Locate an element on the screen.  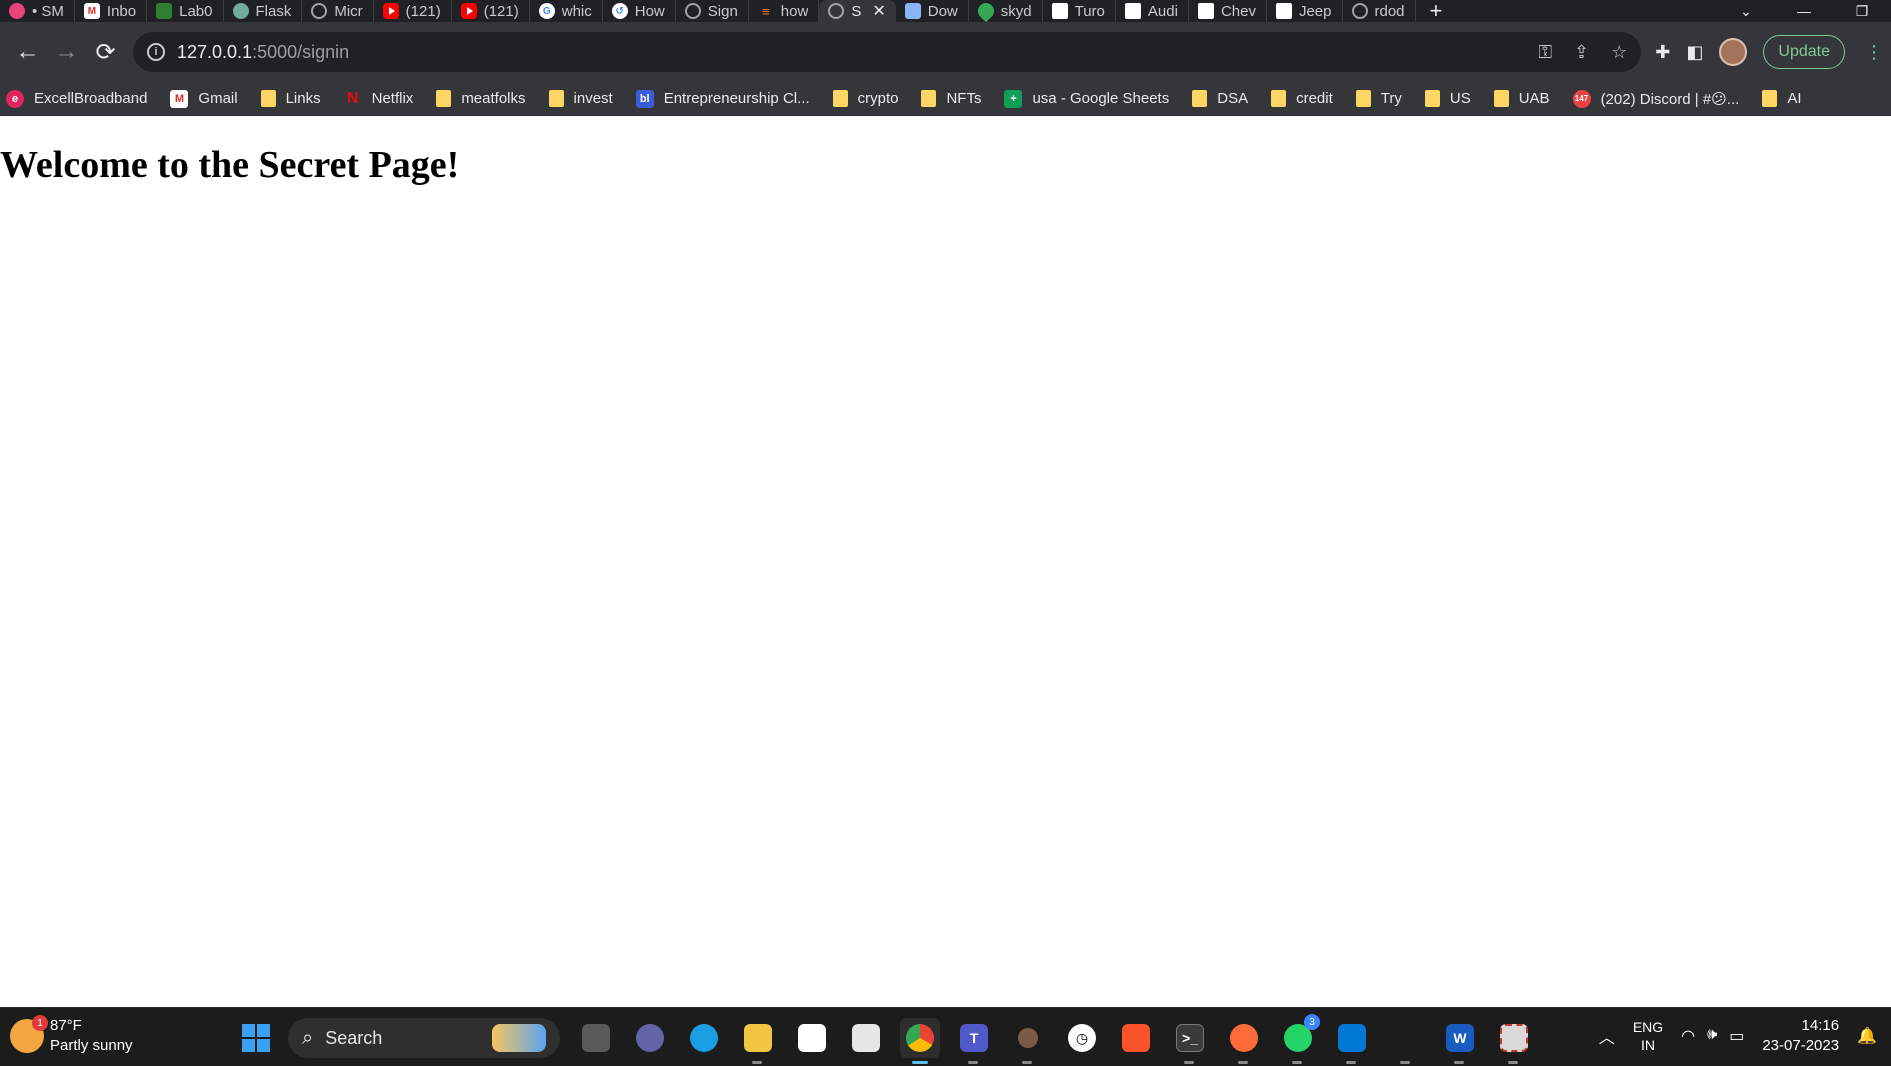
running-indicator is located at coordinates (1189, 1062).